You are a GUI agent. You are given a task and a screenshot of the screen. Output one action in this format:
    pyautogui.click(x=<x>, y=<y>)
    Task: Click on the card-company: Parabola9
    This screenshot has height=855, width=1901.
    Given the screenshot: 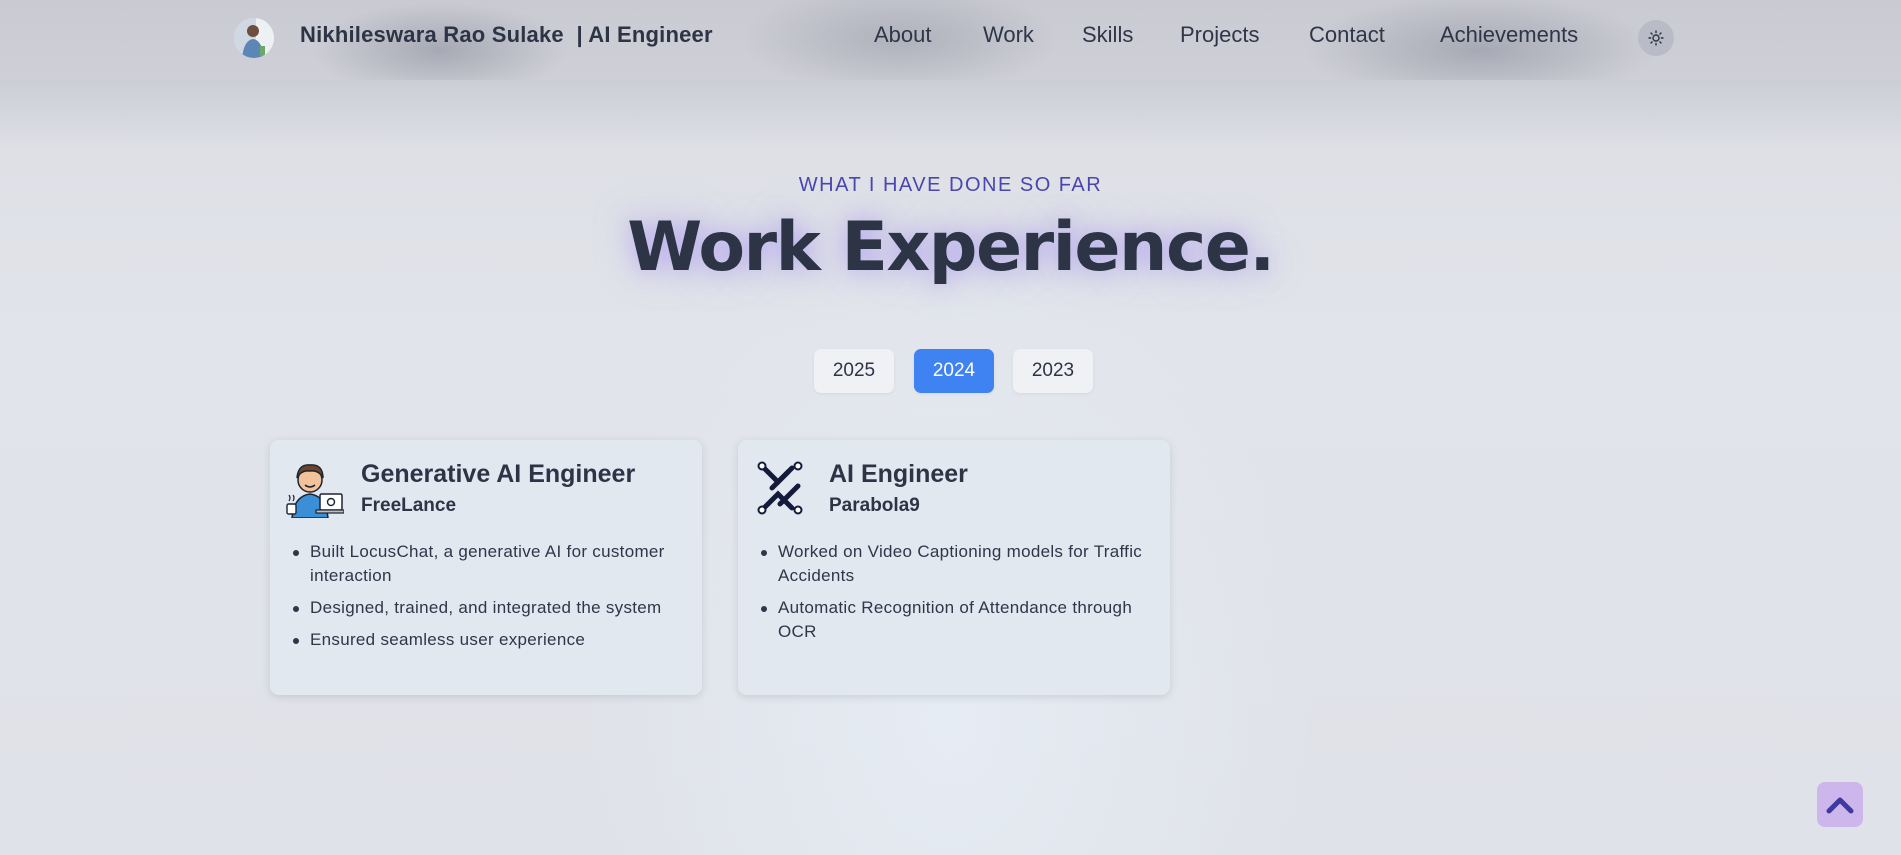 What is the action you would take?
    pyautogui.click(x=874, y=505)
    